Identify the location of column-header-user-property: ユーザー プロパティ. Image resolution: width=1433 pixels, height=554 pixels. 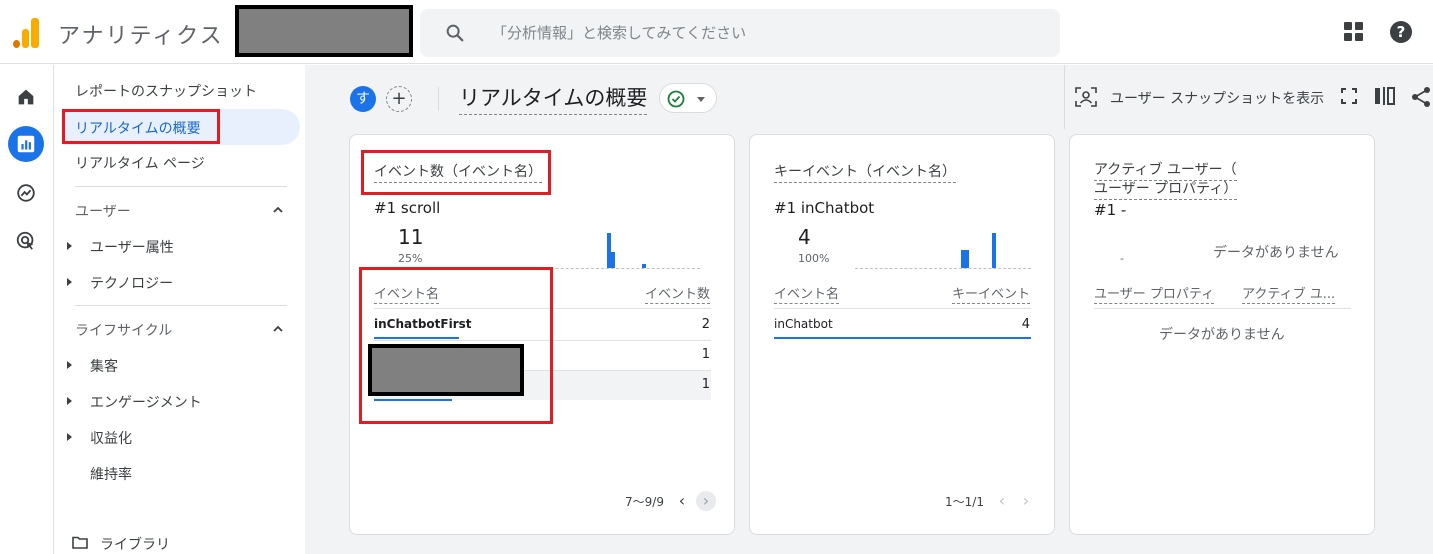
(1154, 293).